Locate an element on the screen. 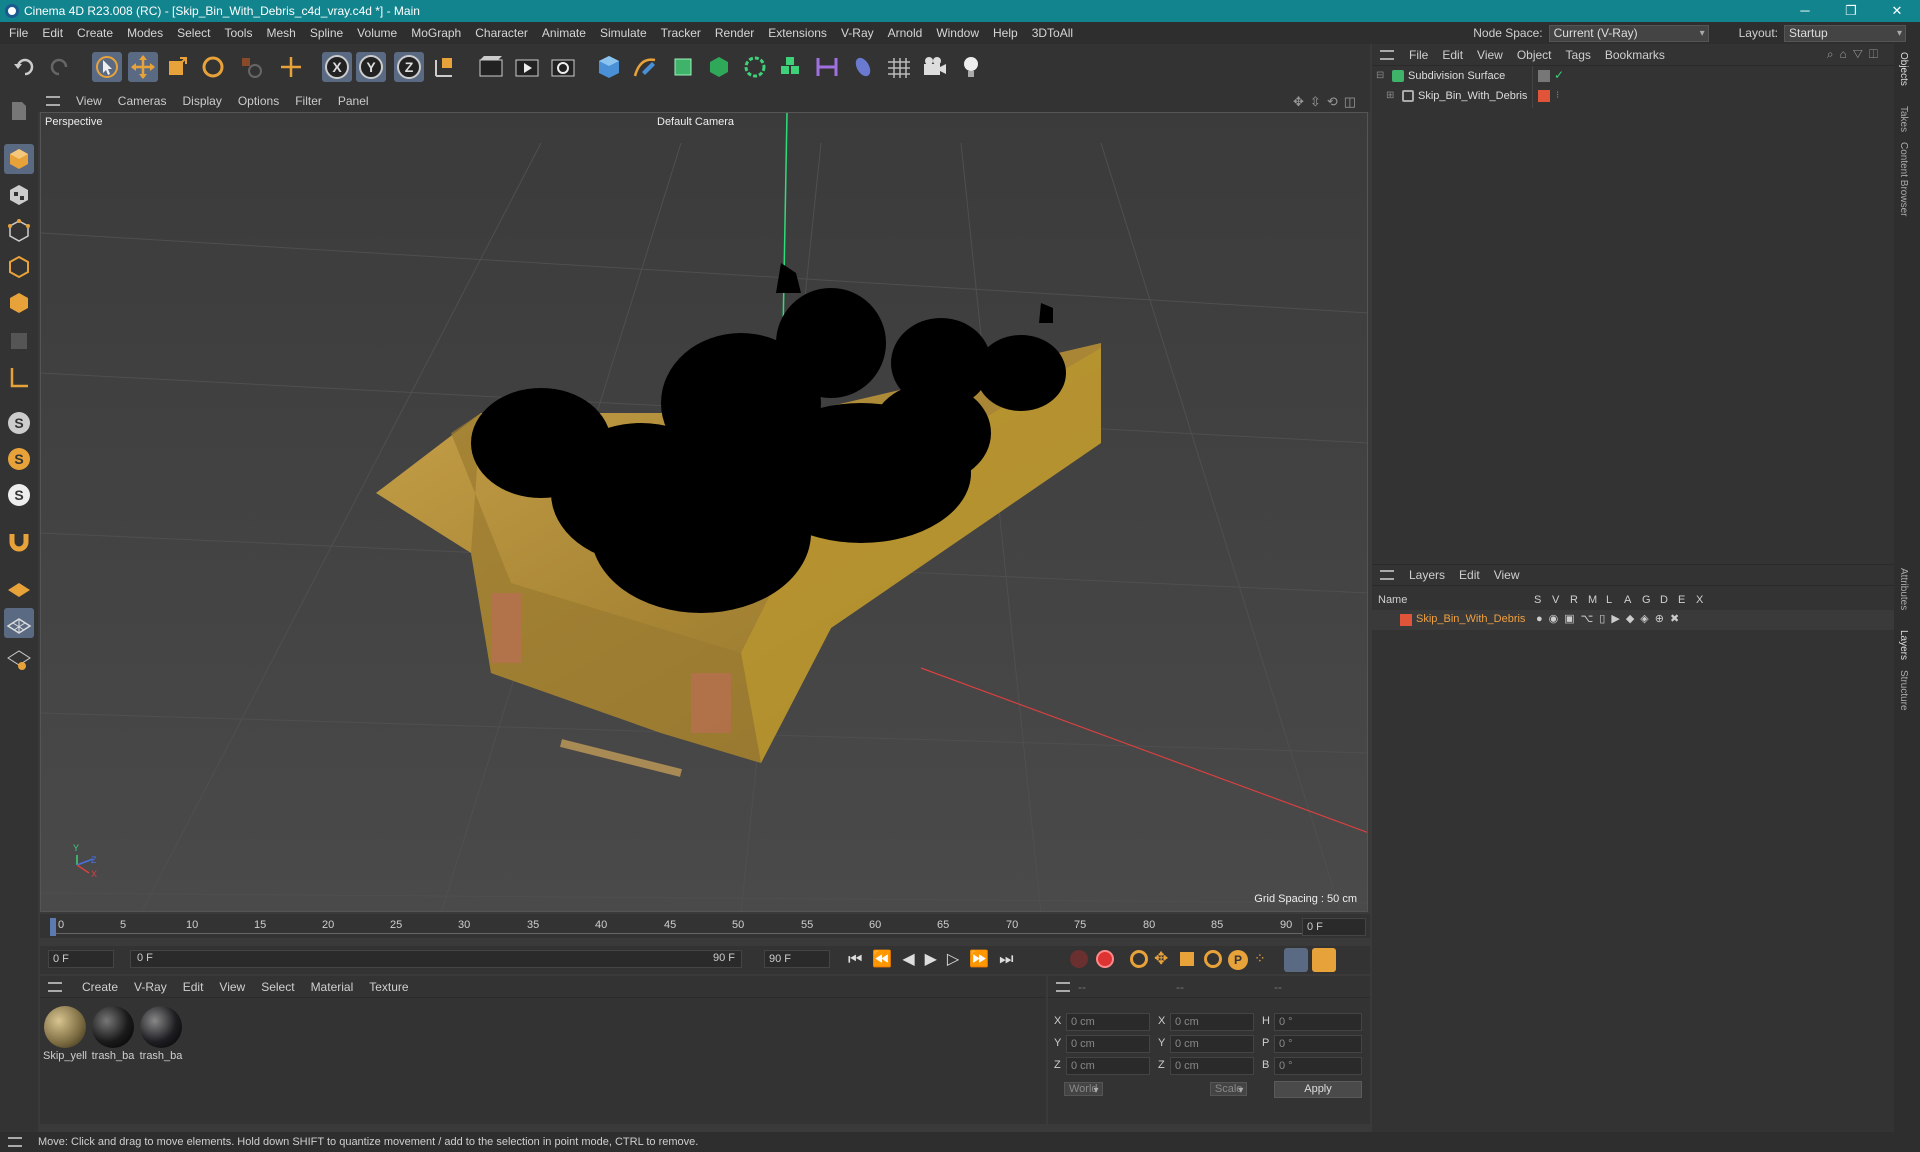 This screenshot has height=1152, width=1920. object-menu-file: File is located at coordinates (1418, 55).